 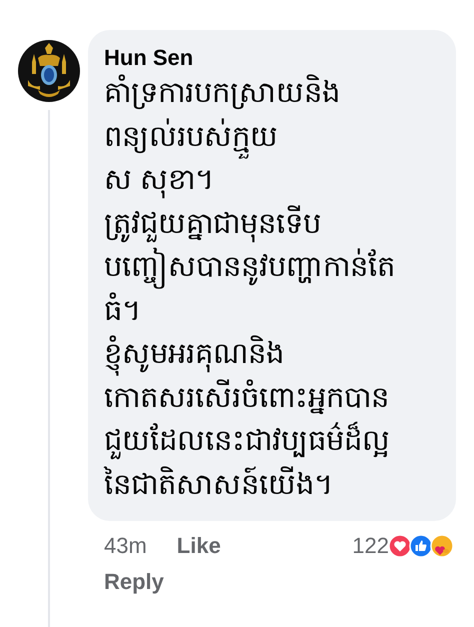 What do you see at coordinates (370, 546) in the screenshot?
I see `reaction-count: 122` at bounding box center [370, 546].